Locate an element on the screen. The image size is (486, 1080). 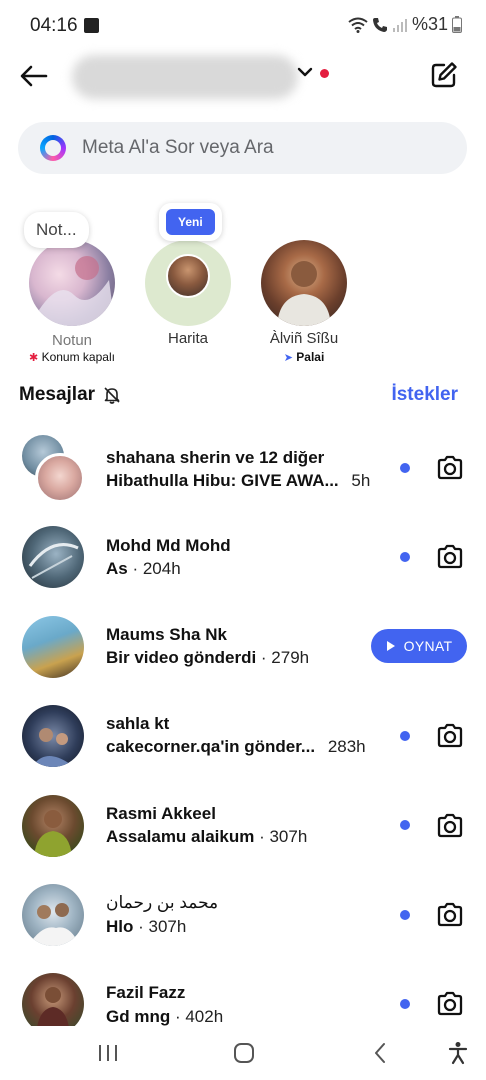
battery-icon is located at coordinates (457, 24).